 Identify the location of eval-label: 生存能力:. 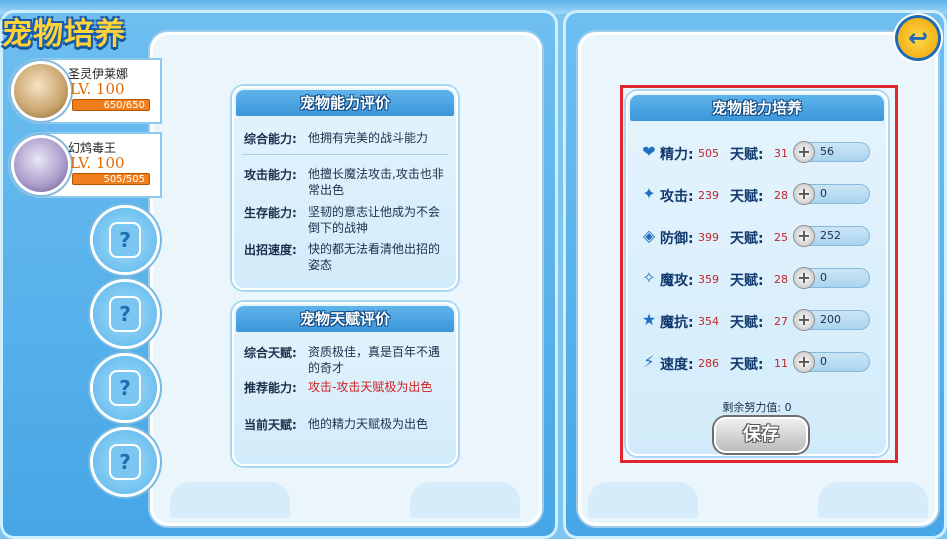
(270, 213).